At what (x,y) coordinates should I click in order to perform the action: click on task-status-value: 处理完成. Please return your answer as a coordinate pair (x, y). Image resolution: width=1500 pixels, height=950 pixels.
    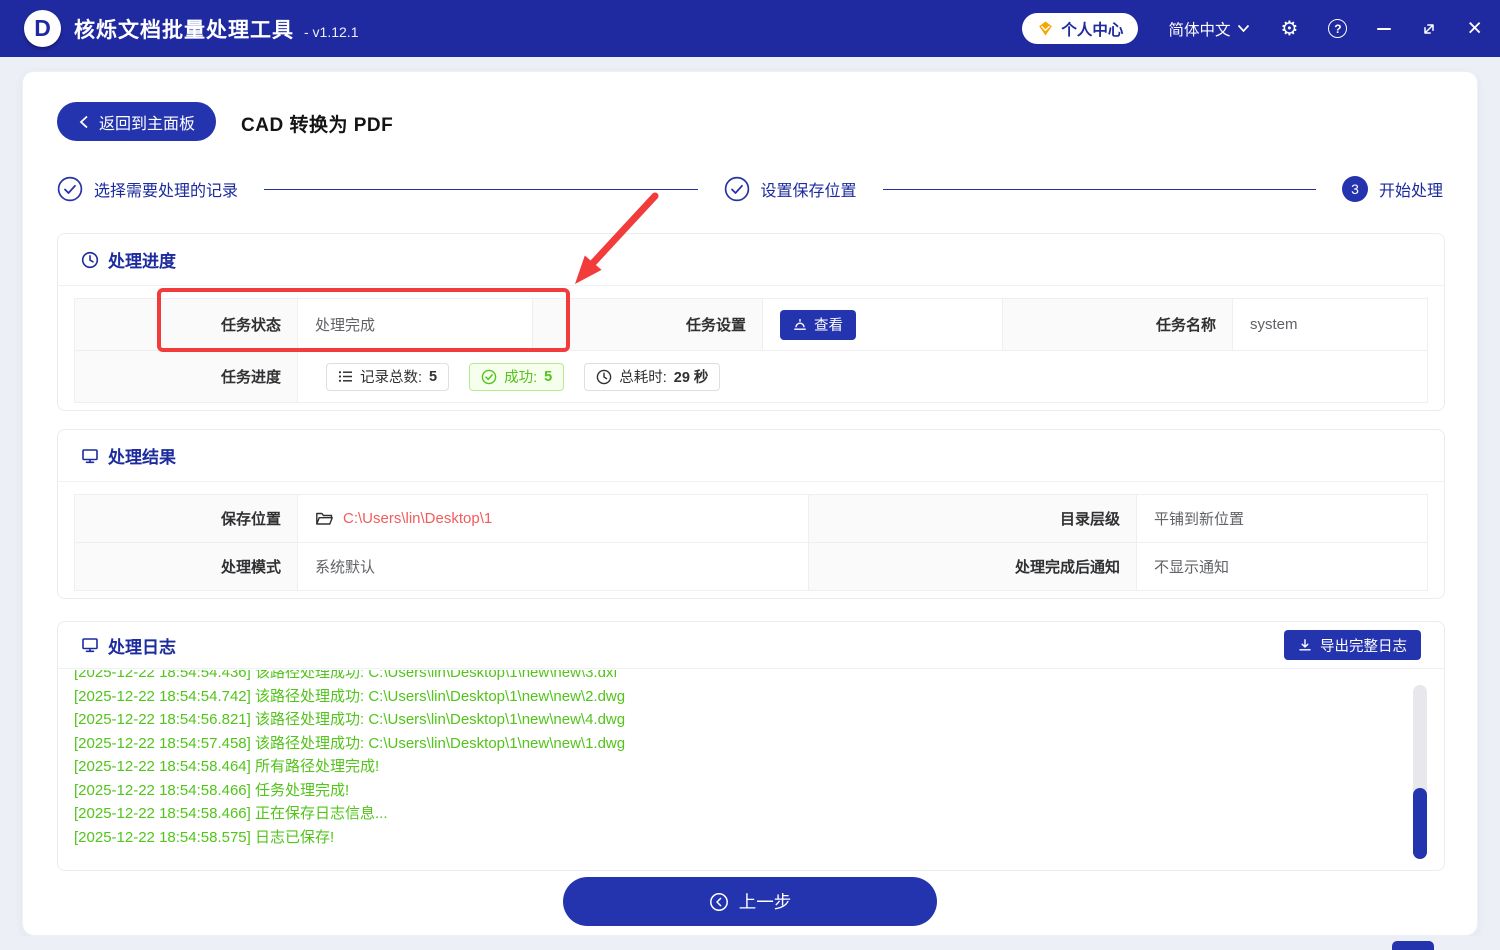
    Looking at the image, I should click on (415, 325).